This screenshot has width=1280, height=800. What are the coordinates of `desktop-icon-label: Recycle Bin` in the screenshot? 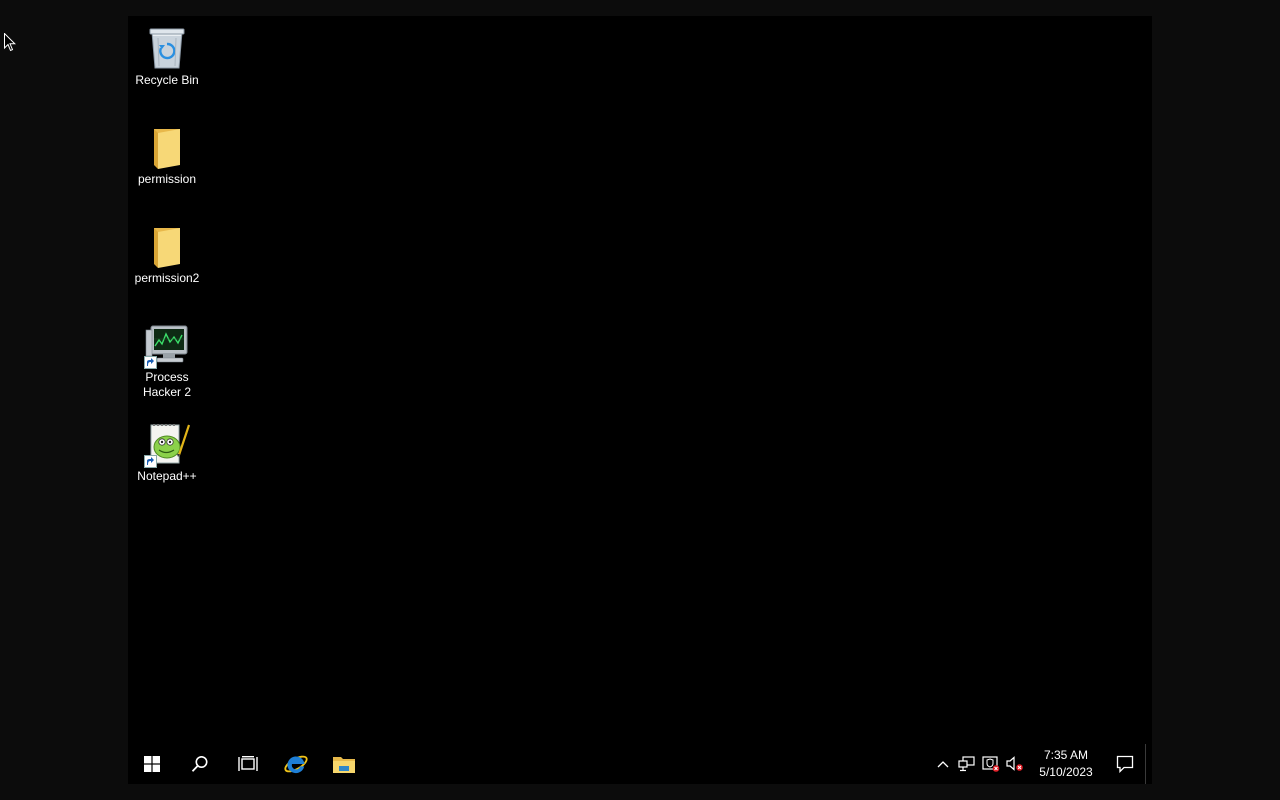 It's located at (167, 80).